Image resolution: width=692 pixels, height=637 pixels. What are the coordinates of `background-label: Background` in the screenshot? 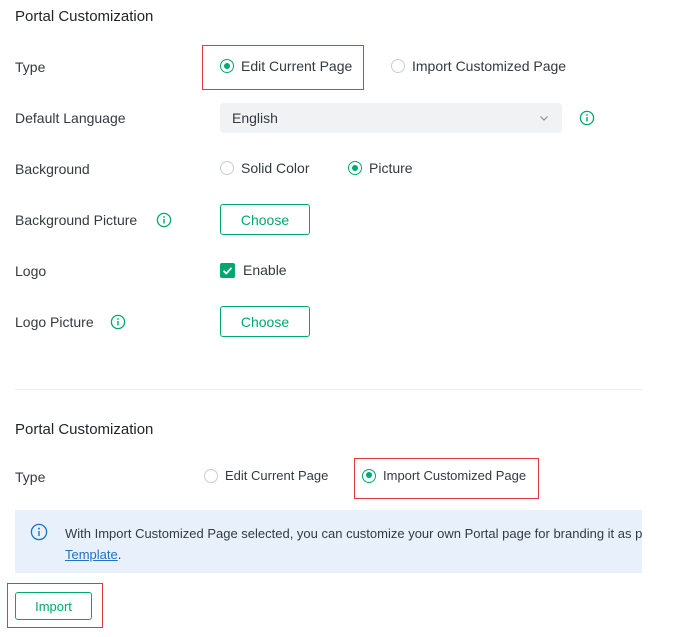 It's located at (52, 169).